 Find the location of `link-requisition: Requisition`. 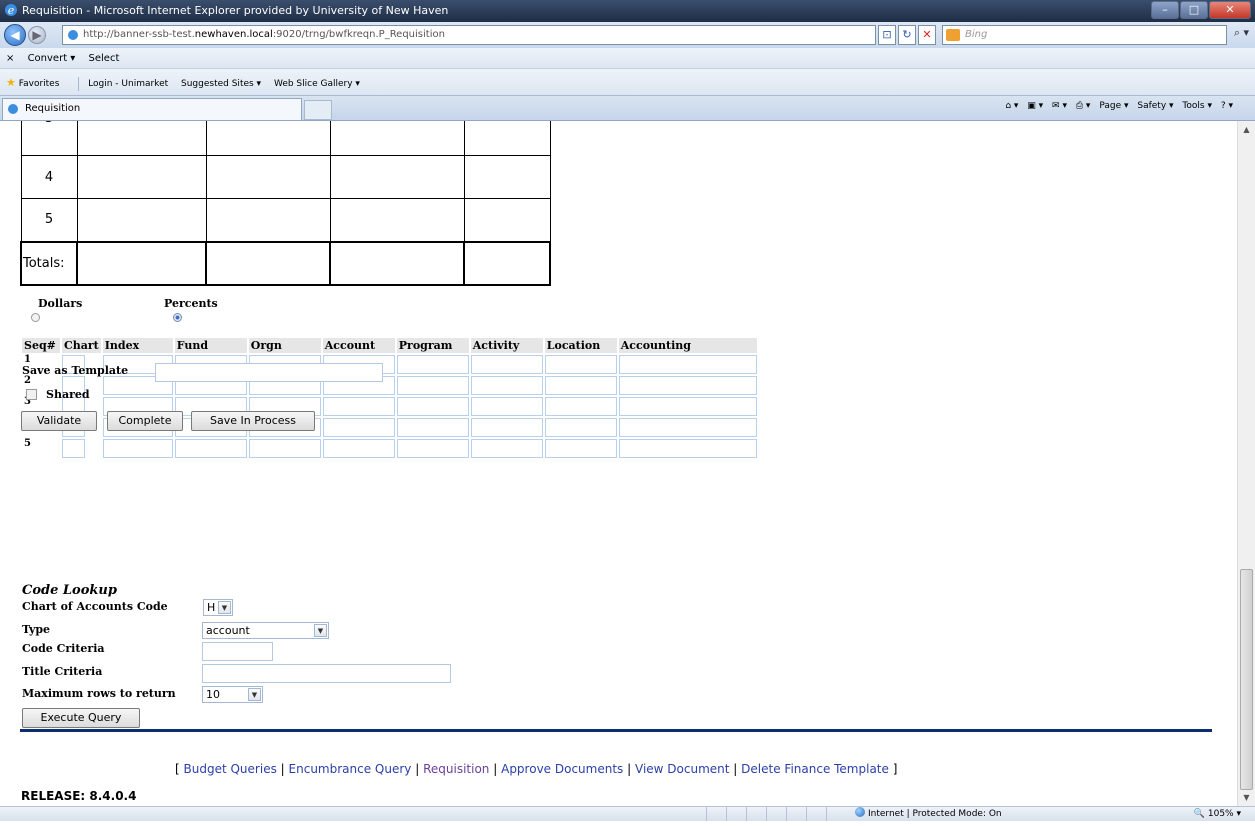

link-requisition: Requisition is located at coordinates (456, 769).